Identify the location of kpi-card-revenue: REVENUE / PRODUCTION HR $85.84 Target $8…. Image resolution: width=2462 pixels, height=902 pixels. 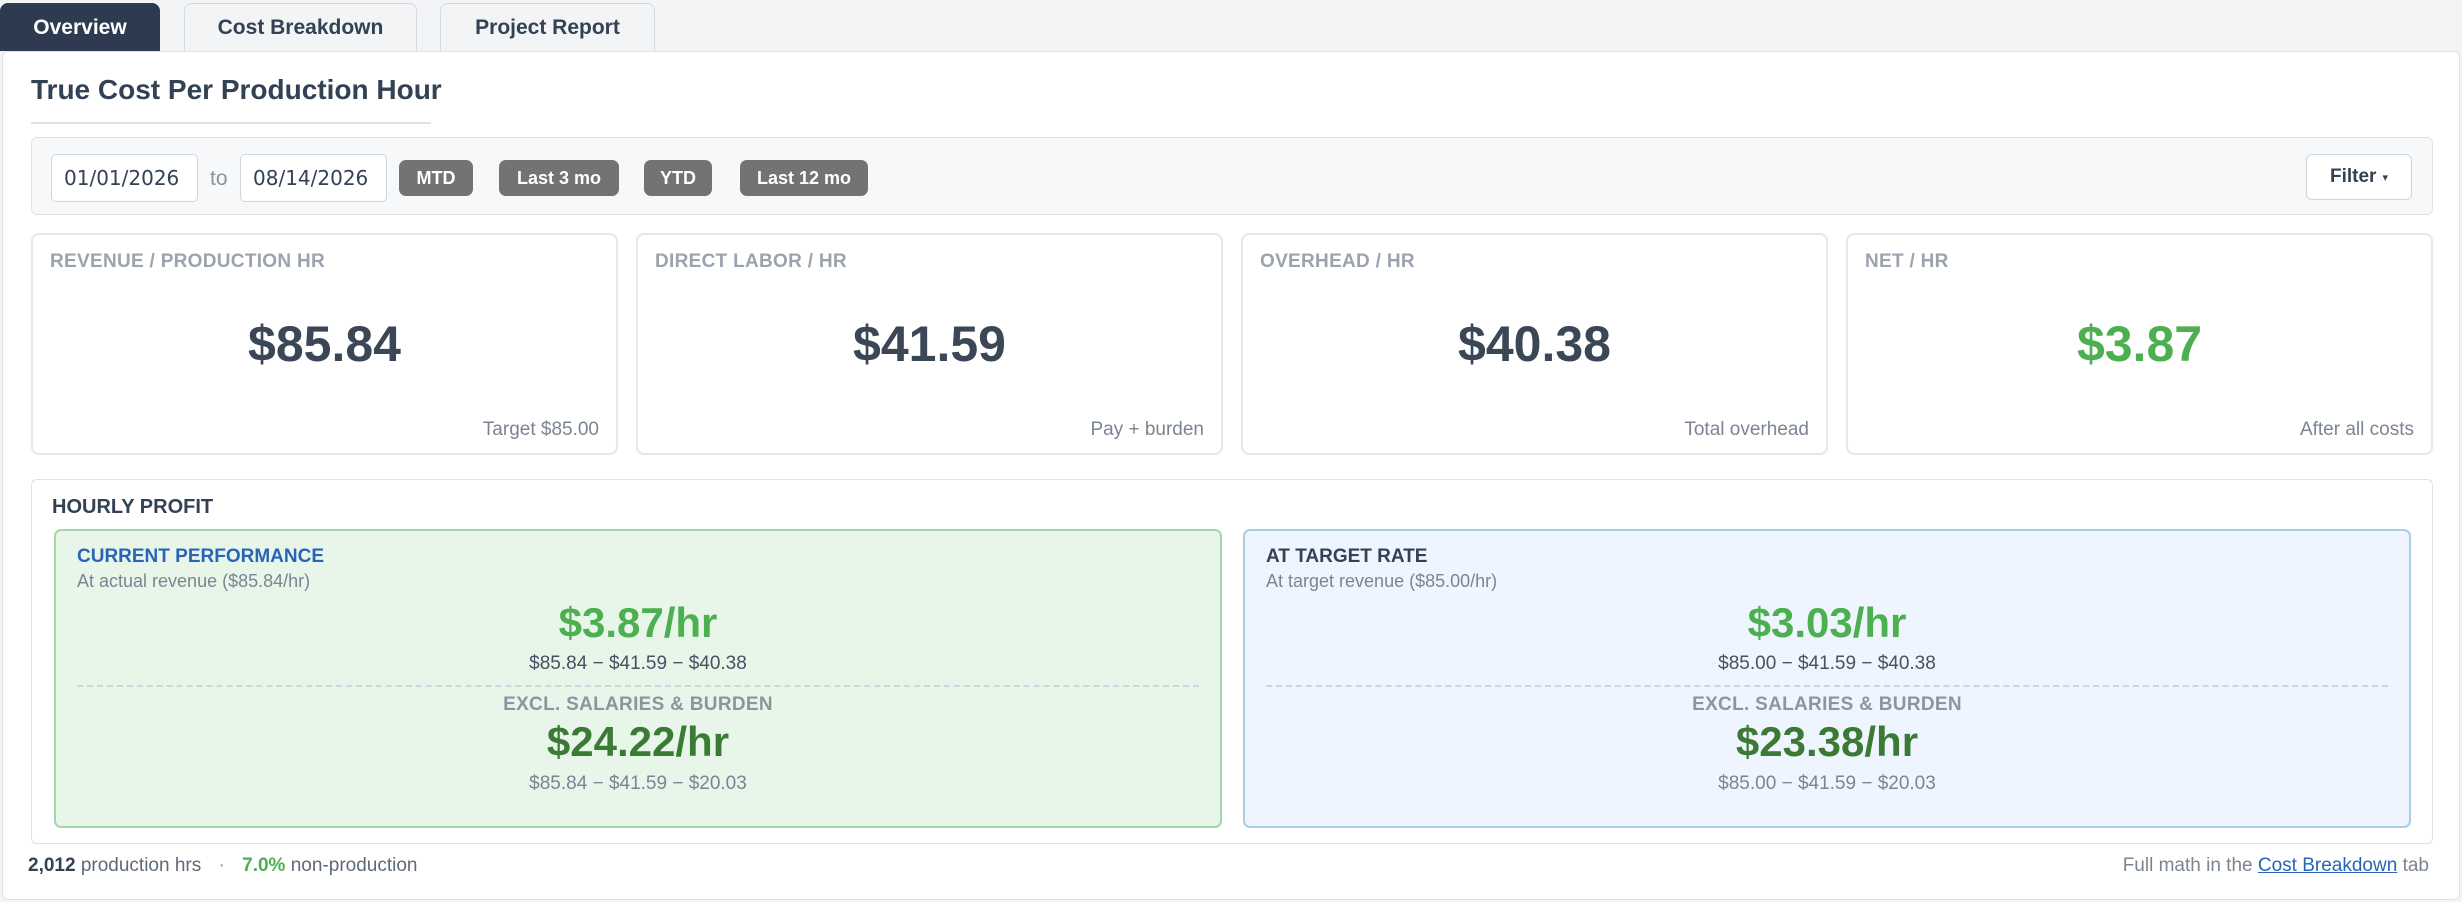
(324, 344).